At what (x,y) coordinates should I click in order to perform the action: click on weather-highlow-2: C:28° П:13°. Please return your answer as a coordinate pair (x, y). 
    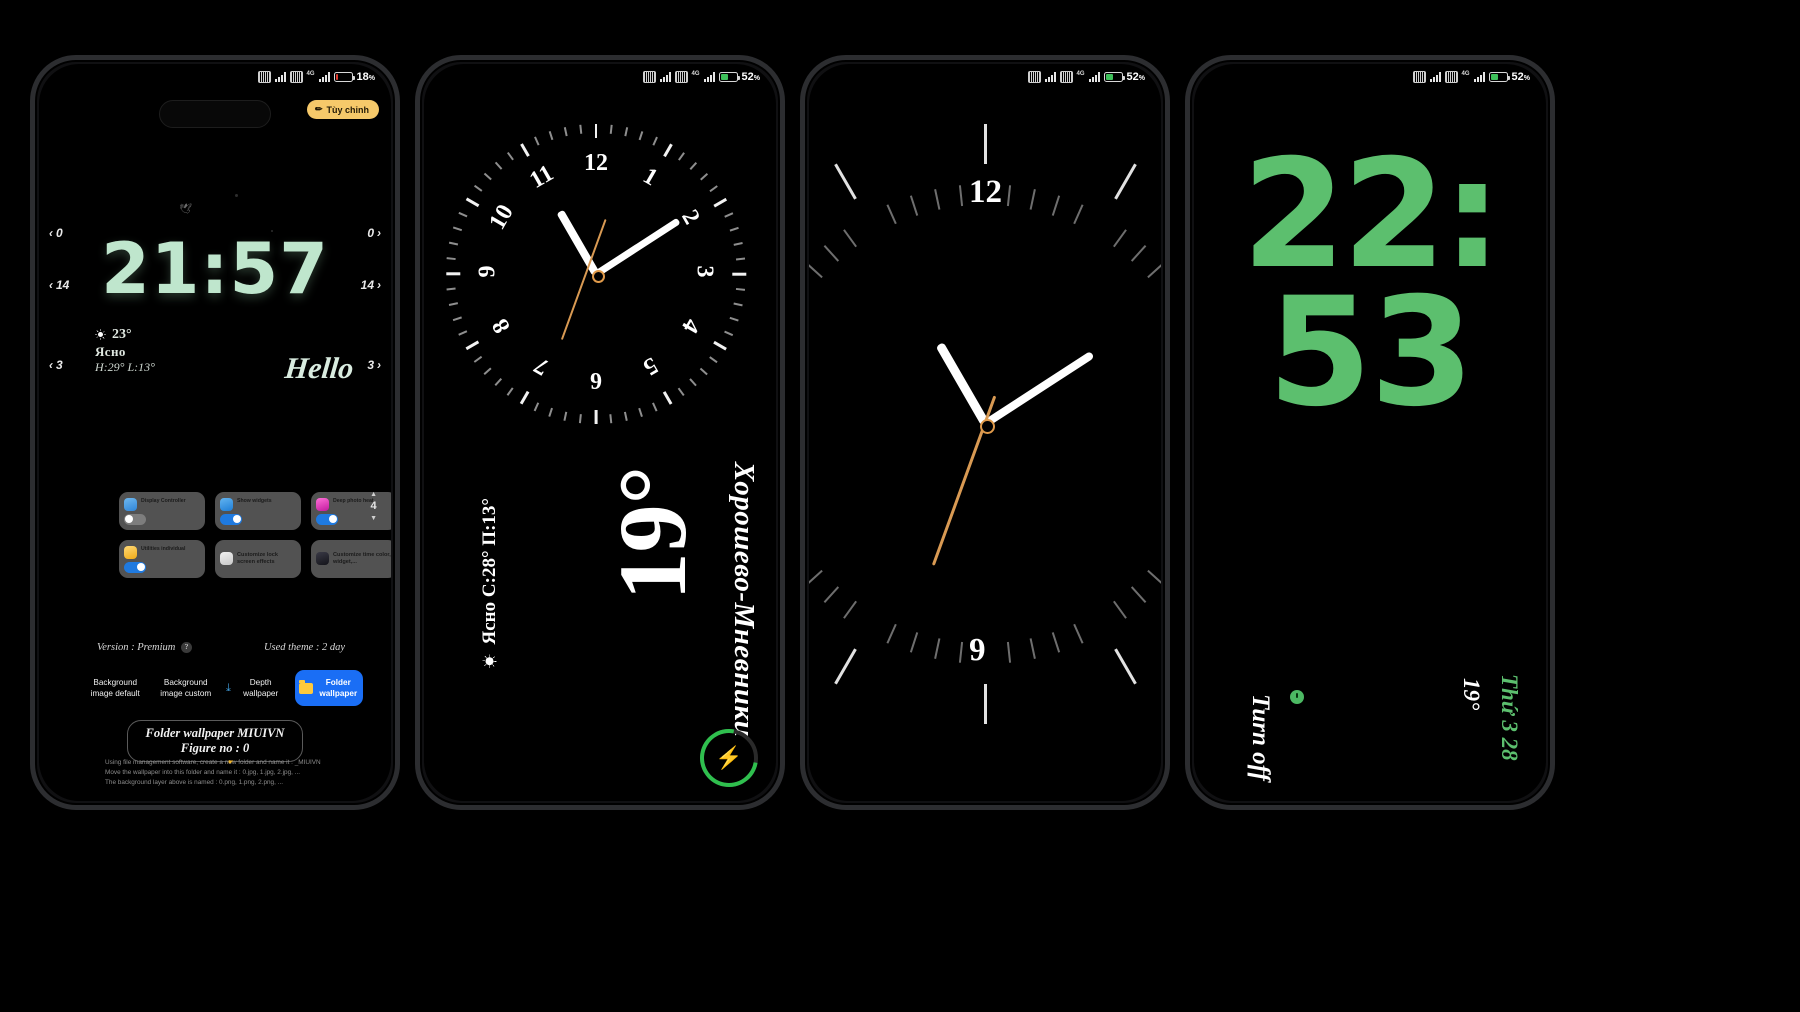
    Looking at the image, I should click on (489, 548).